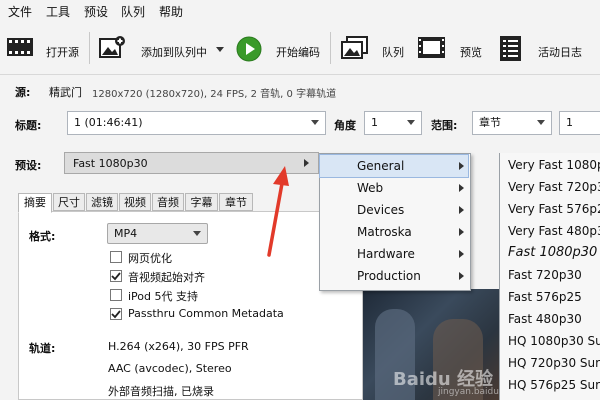 This screenshot has height=400, width=600. What do you see at coordinates (171, 11) in the screenshot?
I see `menu-help: 帮助` at bounding box center [171, 11].